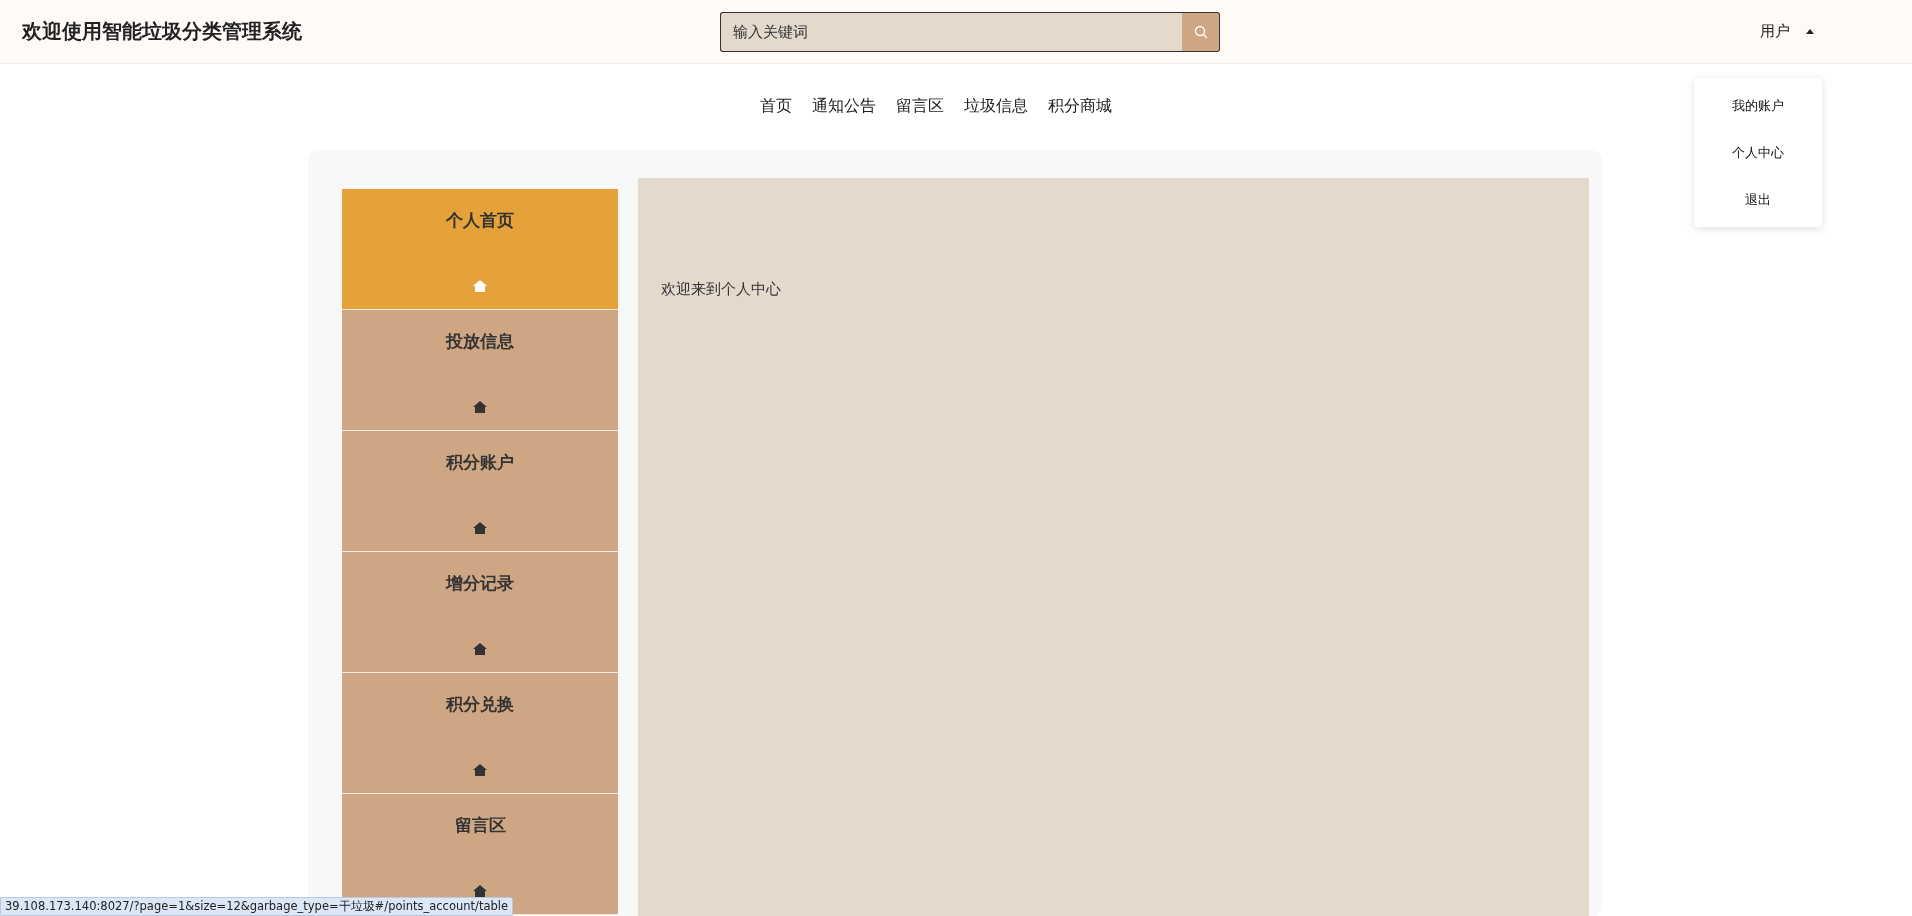  What do you see at coordinates (256, 906) in the screenshot?
I see `status-url: 39.108.173.140:8027/?page=1&size=12&garbage_type=干垃圾#/points_account/table` at bounding box center [256, 906].